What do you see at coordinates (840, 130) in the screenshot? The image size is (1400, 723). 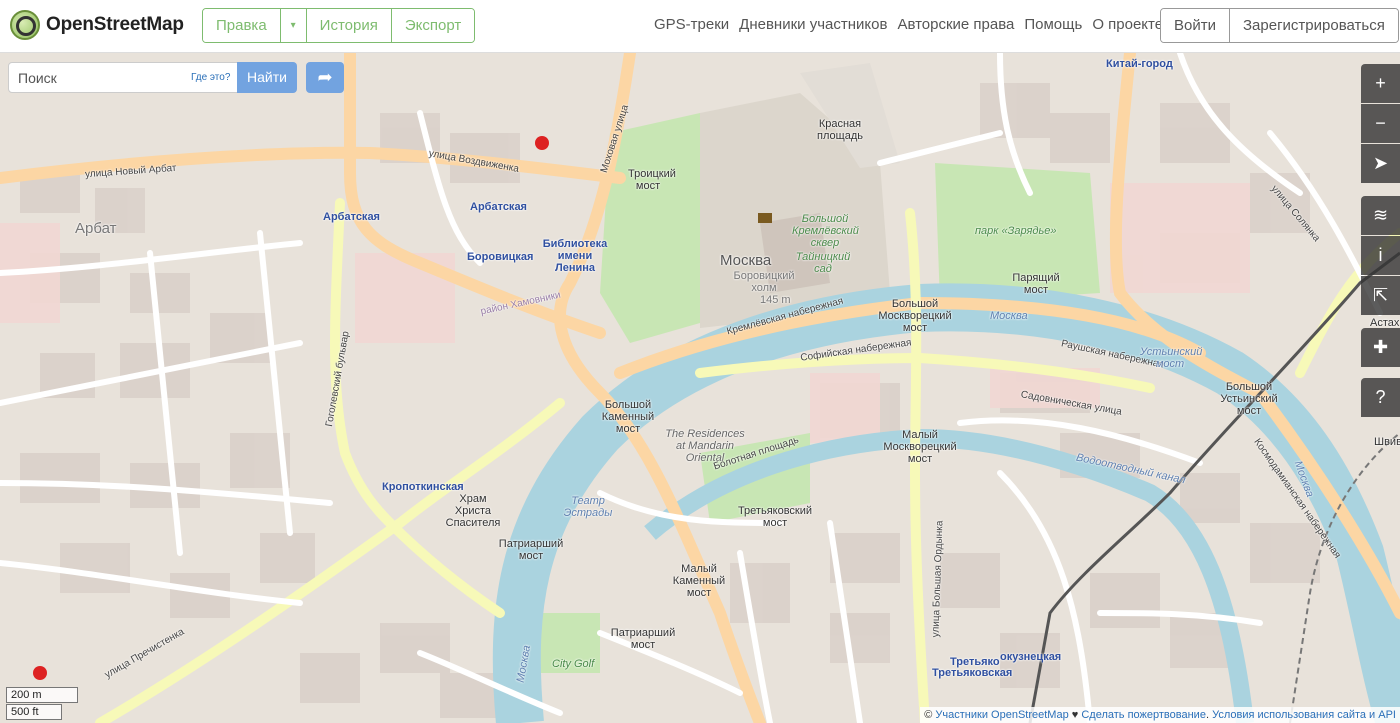 I see `label-krasnaya-ploshchad: Красная площадь` at bounding box center [840, 130].